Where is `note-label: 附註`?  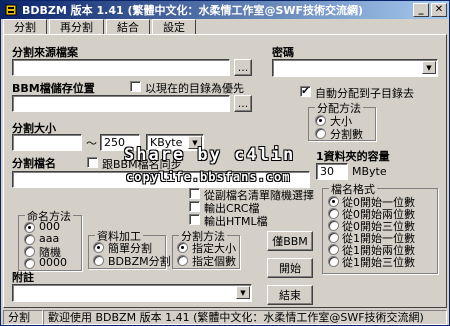 note-label: 附註 is located at coordinates (23, 277).